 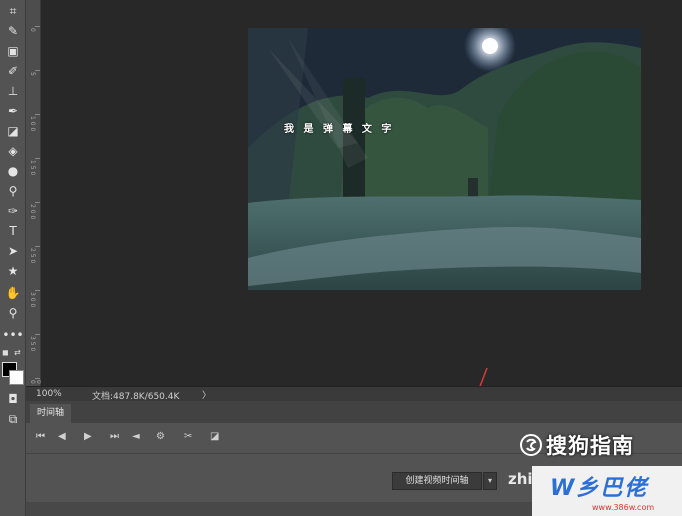 What do you see at coordinates (13, 151) in the screenshot?
I see `paint-bucket-icon: ◈` at bounding box center [13, 151].